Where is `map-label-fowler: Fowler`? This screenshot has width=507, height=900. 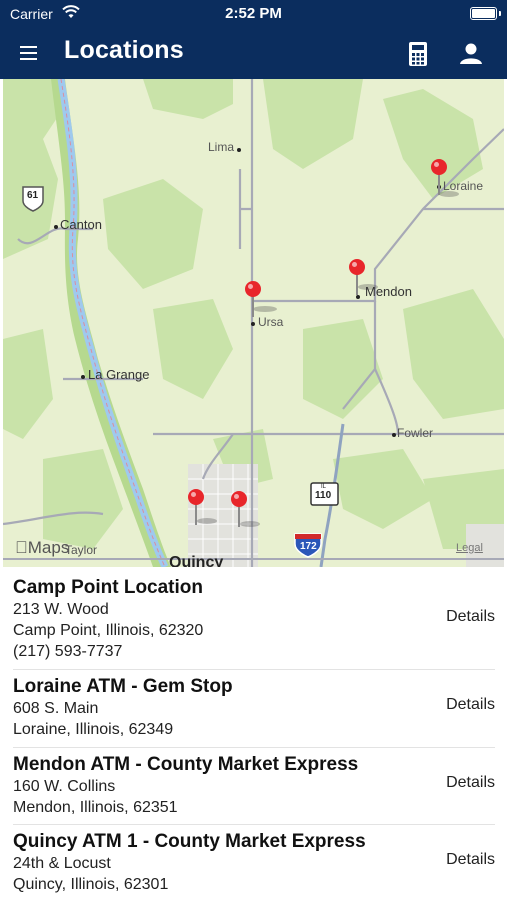
map-label-fowler: Fowler is located at coordinates (415, 433).